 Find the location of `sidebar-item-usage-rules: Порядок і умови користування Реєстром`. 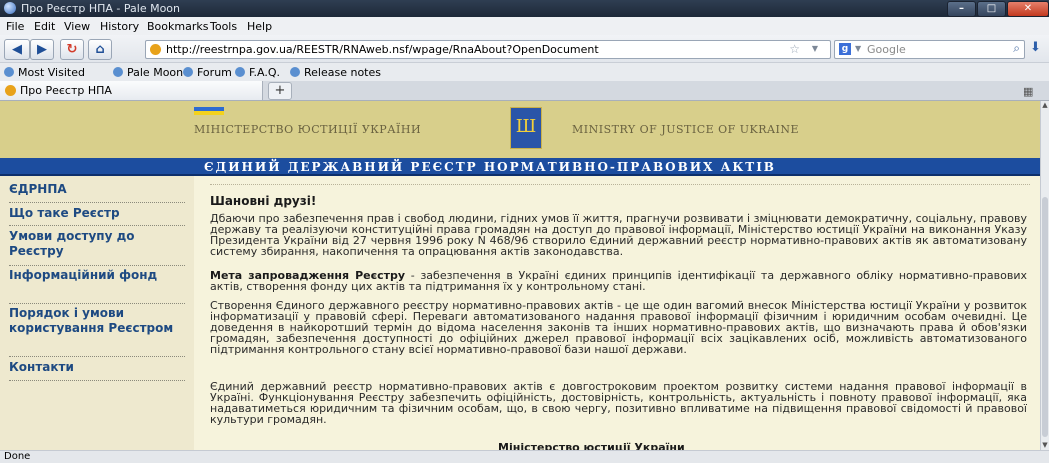

sidebar-item-usage-rules: Порядок і умови користування Реєстром is located at coordinates (97, 321).